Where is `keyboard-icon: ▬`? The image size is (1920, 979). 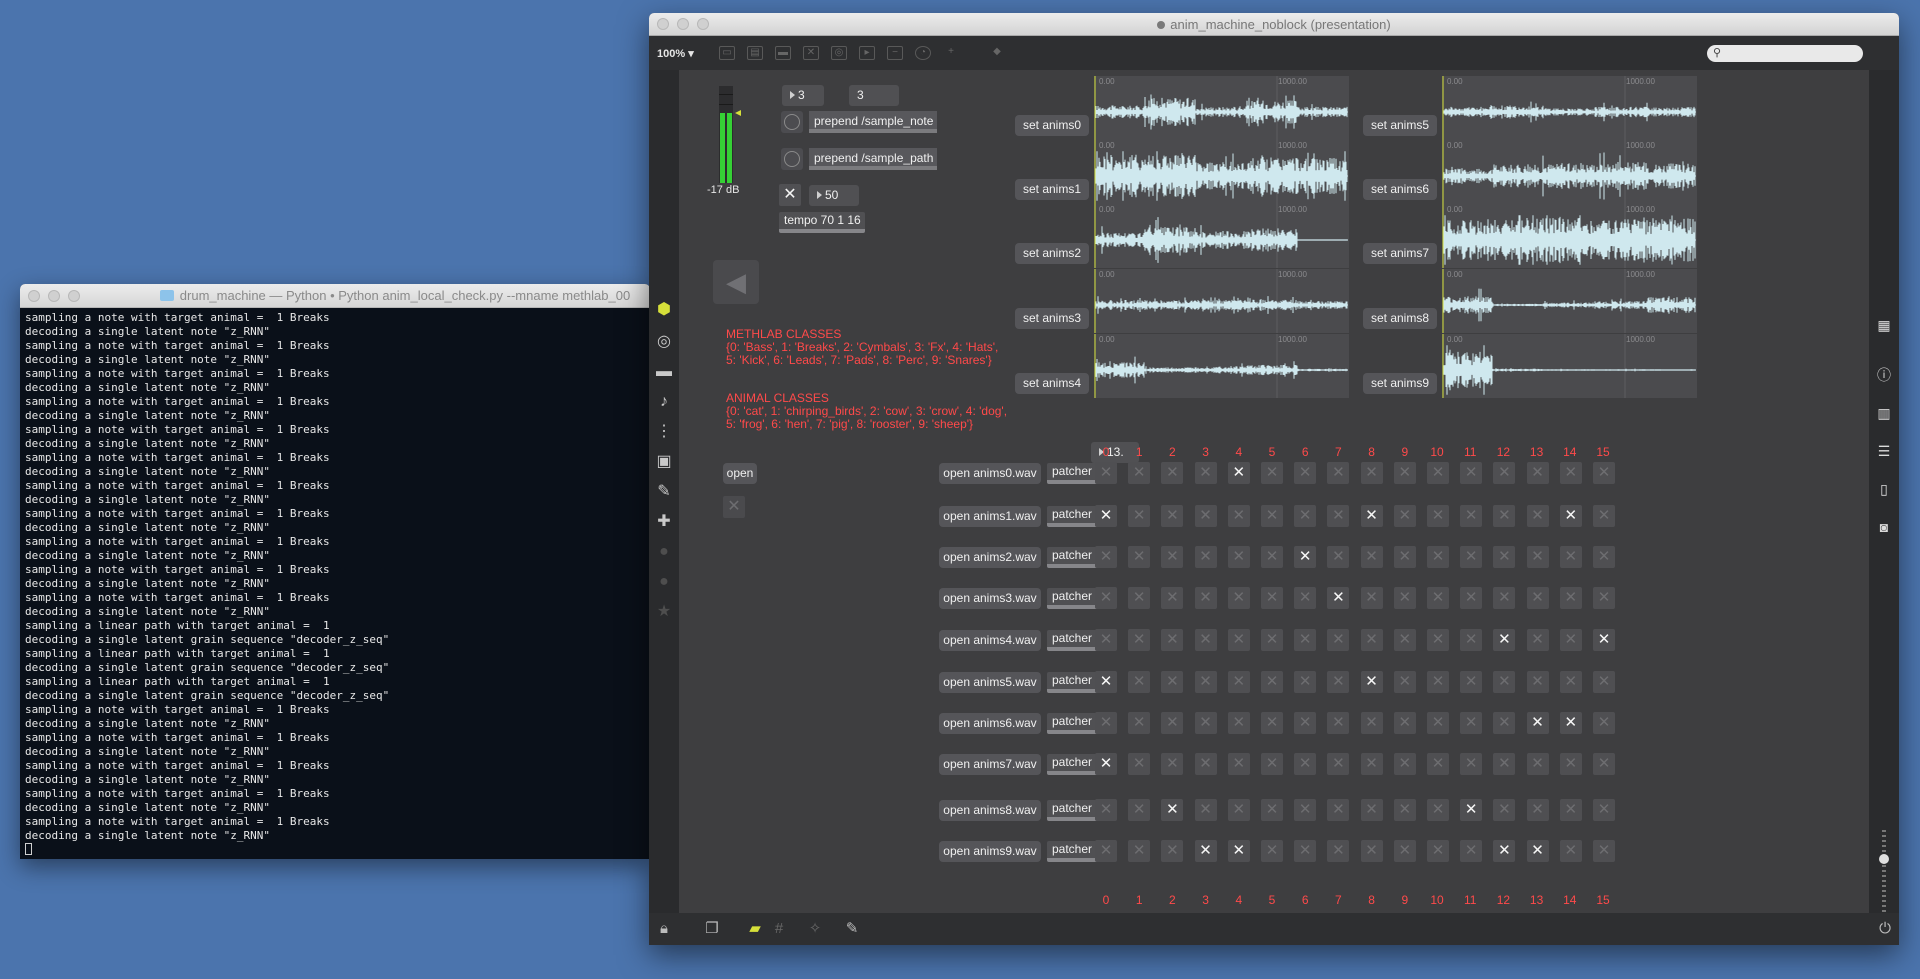 keyboard-icon: ▬ is located at coordinates (664, 372).